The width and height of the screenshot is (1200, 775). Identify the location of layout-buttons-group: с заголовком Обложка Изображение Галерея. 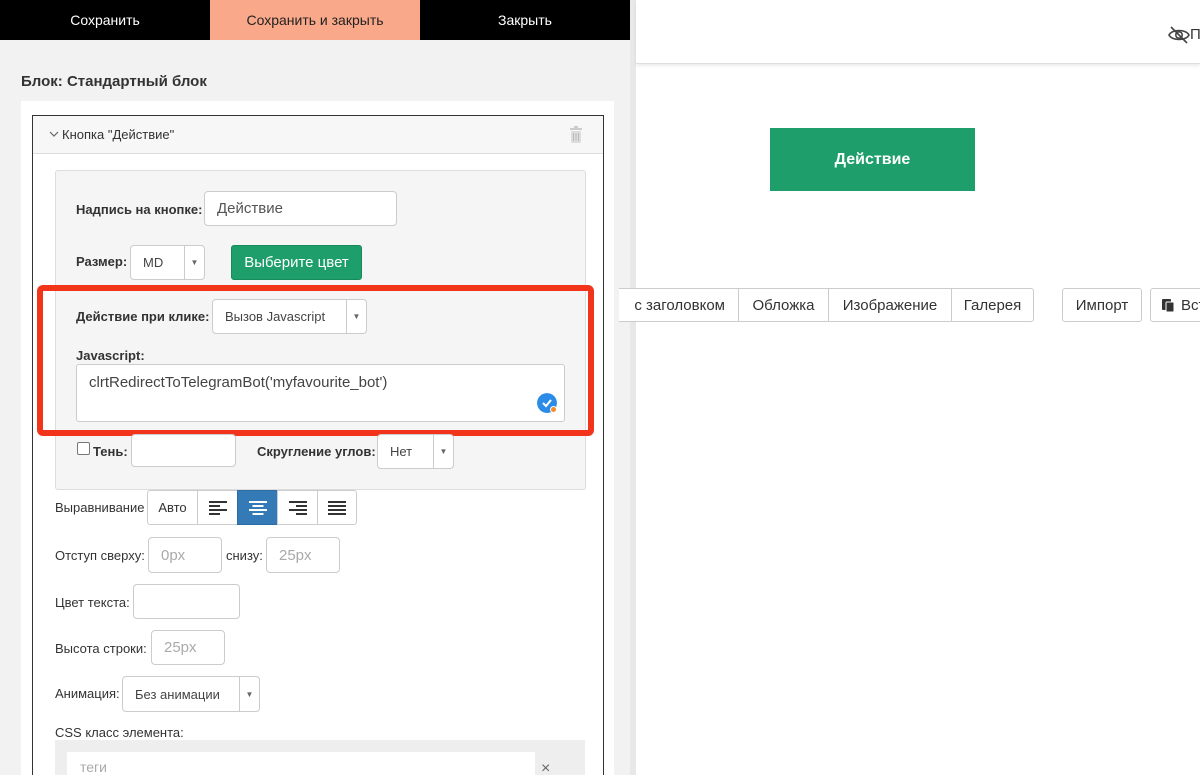
(826, 305).